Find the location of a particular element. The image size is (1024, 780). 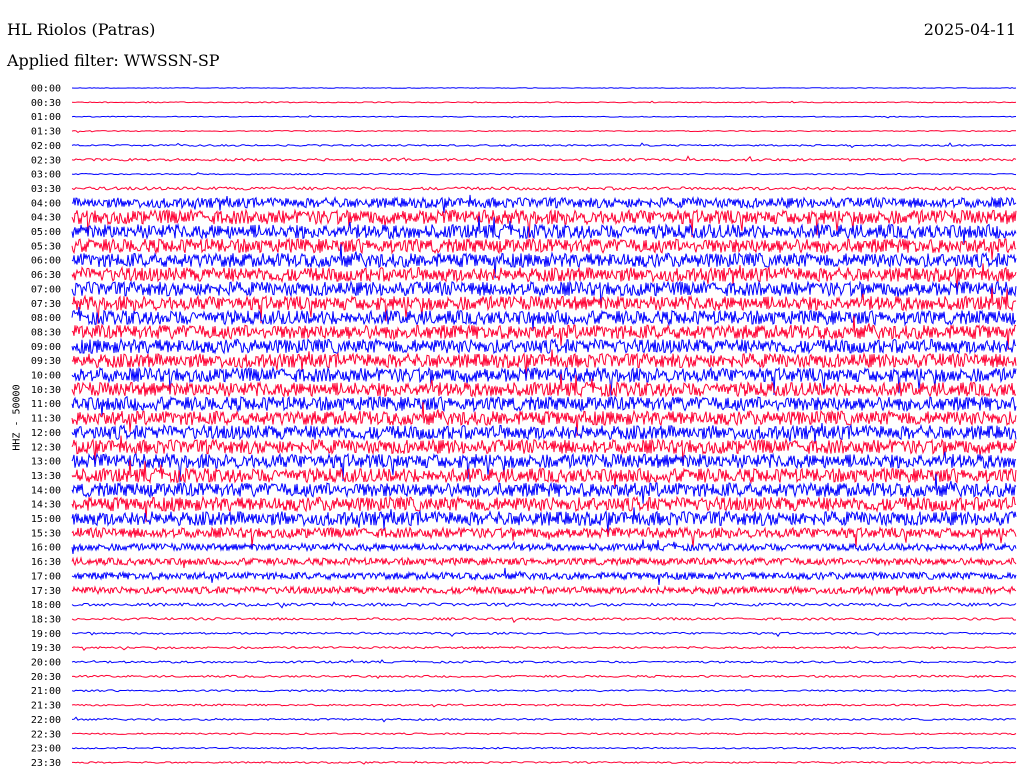

time-tick-label: 14:00 is located at coordinates (46, 490).